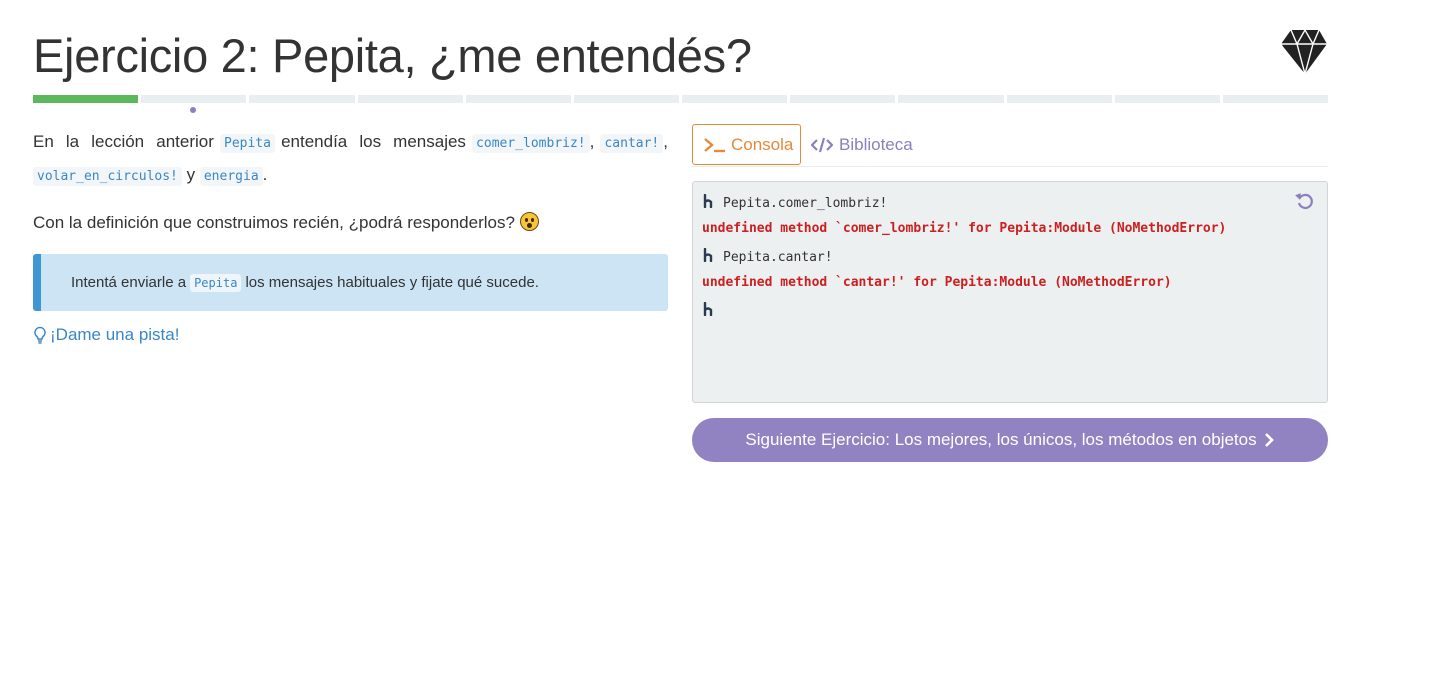 The width and height of the screenshot is (1434, 698). Describe the element at coordinates (40, 335) in the screenshot. I see `lightbulb-icon` at that location.